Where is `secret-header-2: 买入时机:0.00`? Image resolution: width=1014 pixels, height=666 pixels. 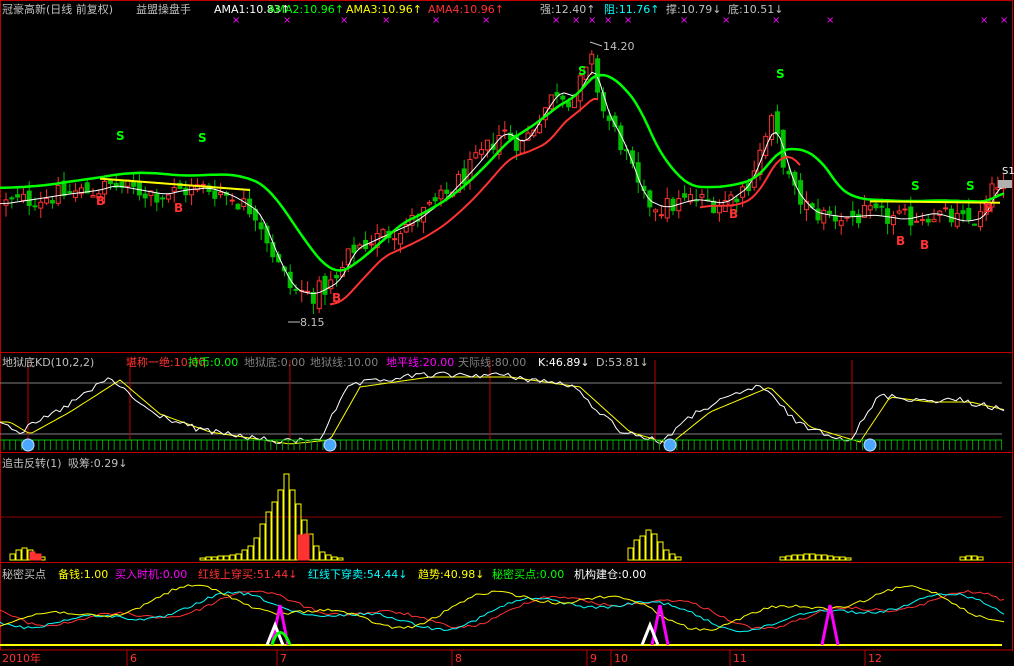
secret-header-2: 买入时机:0.00 is located at coordinates (151, 574).